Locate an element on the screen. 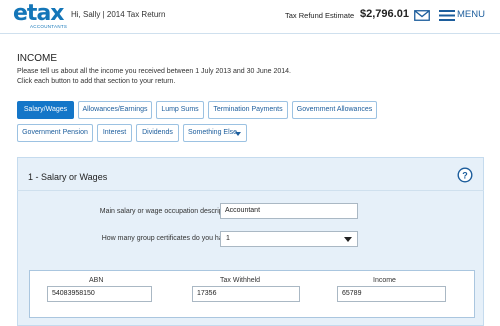 The height and width of the screenshot is (326, 500). user-greeting: Hi, Sally | 2014 Tax Return is located at coordinates (118, 14).